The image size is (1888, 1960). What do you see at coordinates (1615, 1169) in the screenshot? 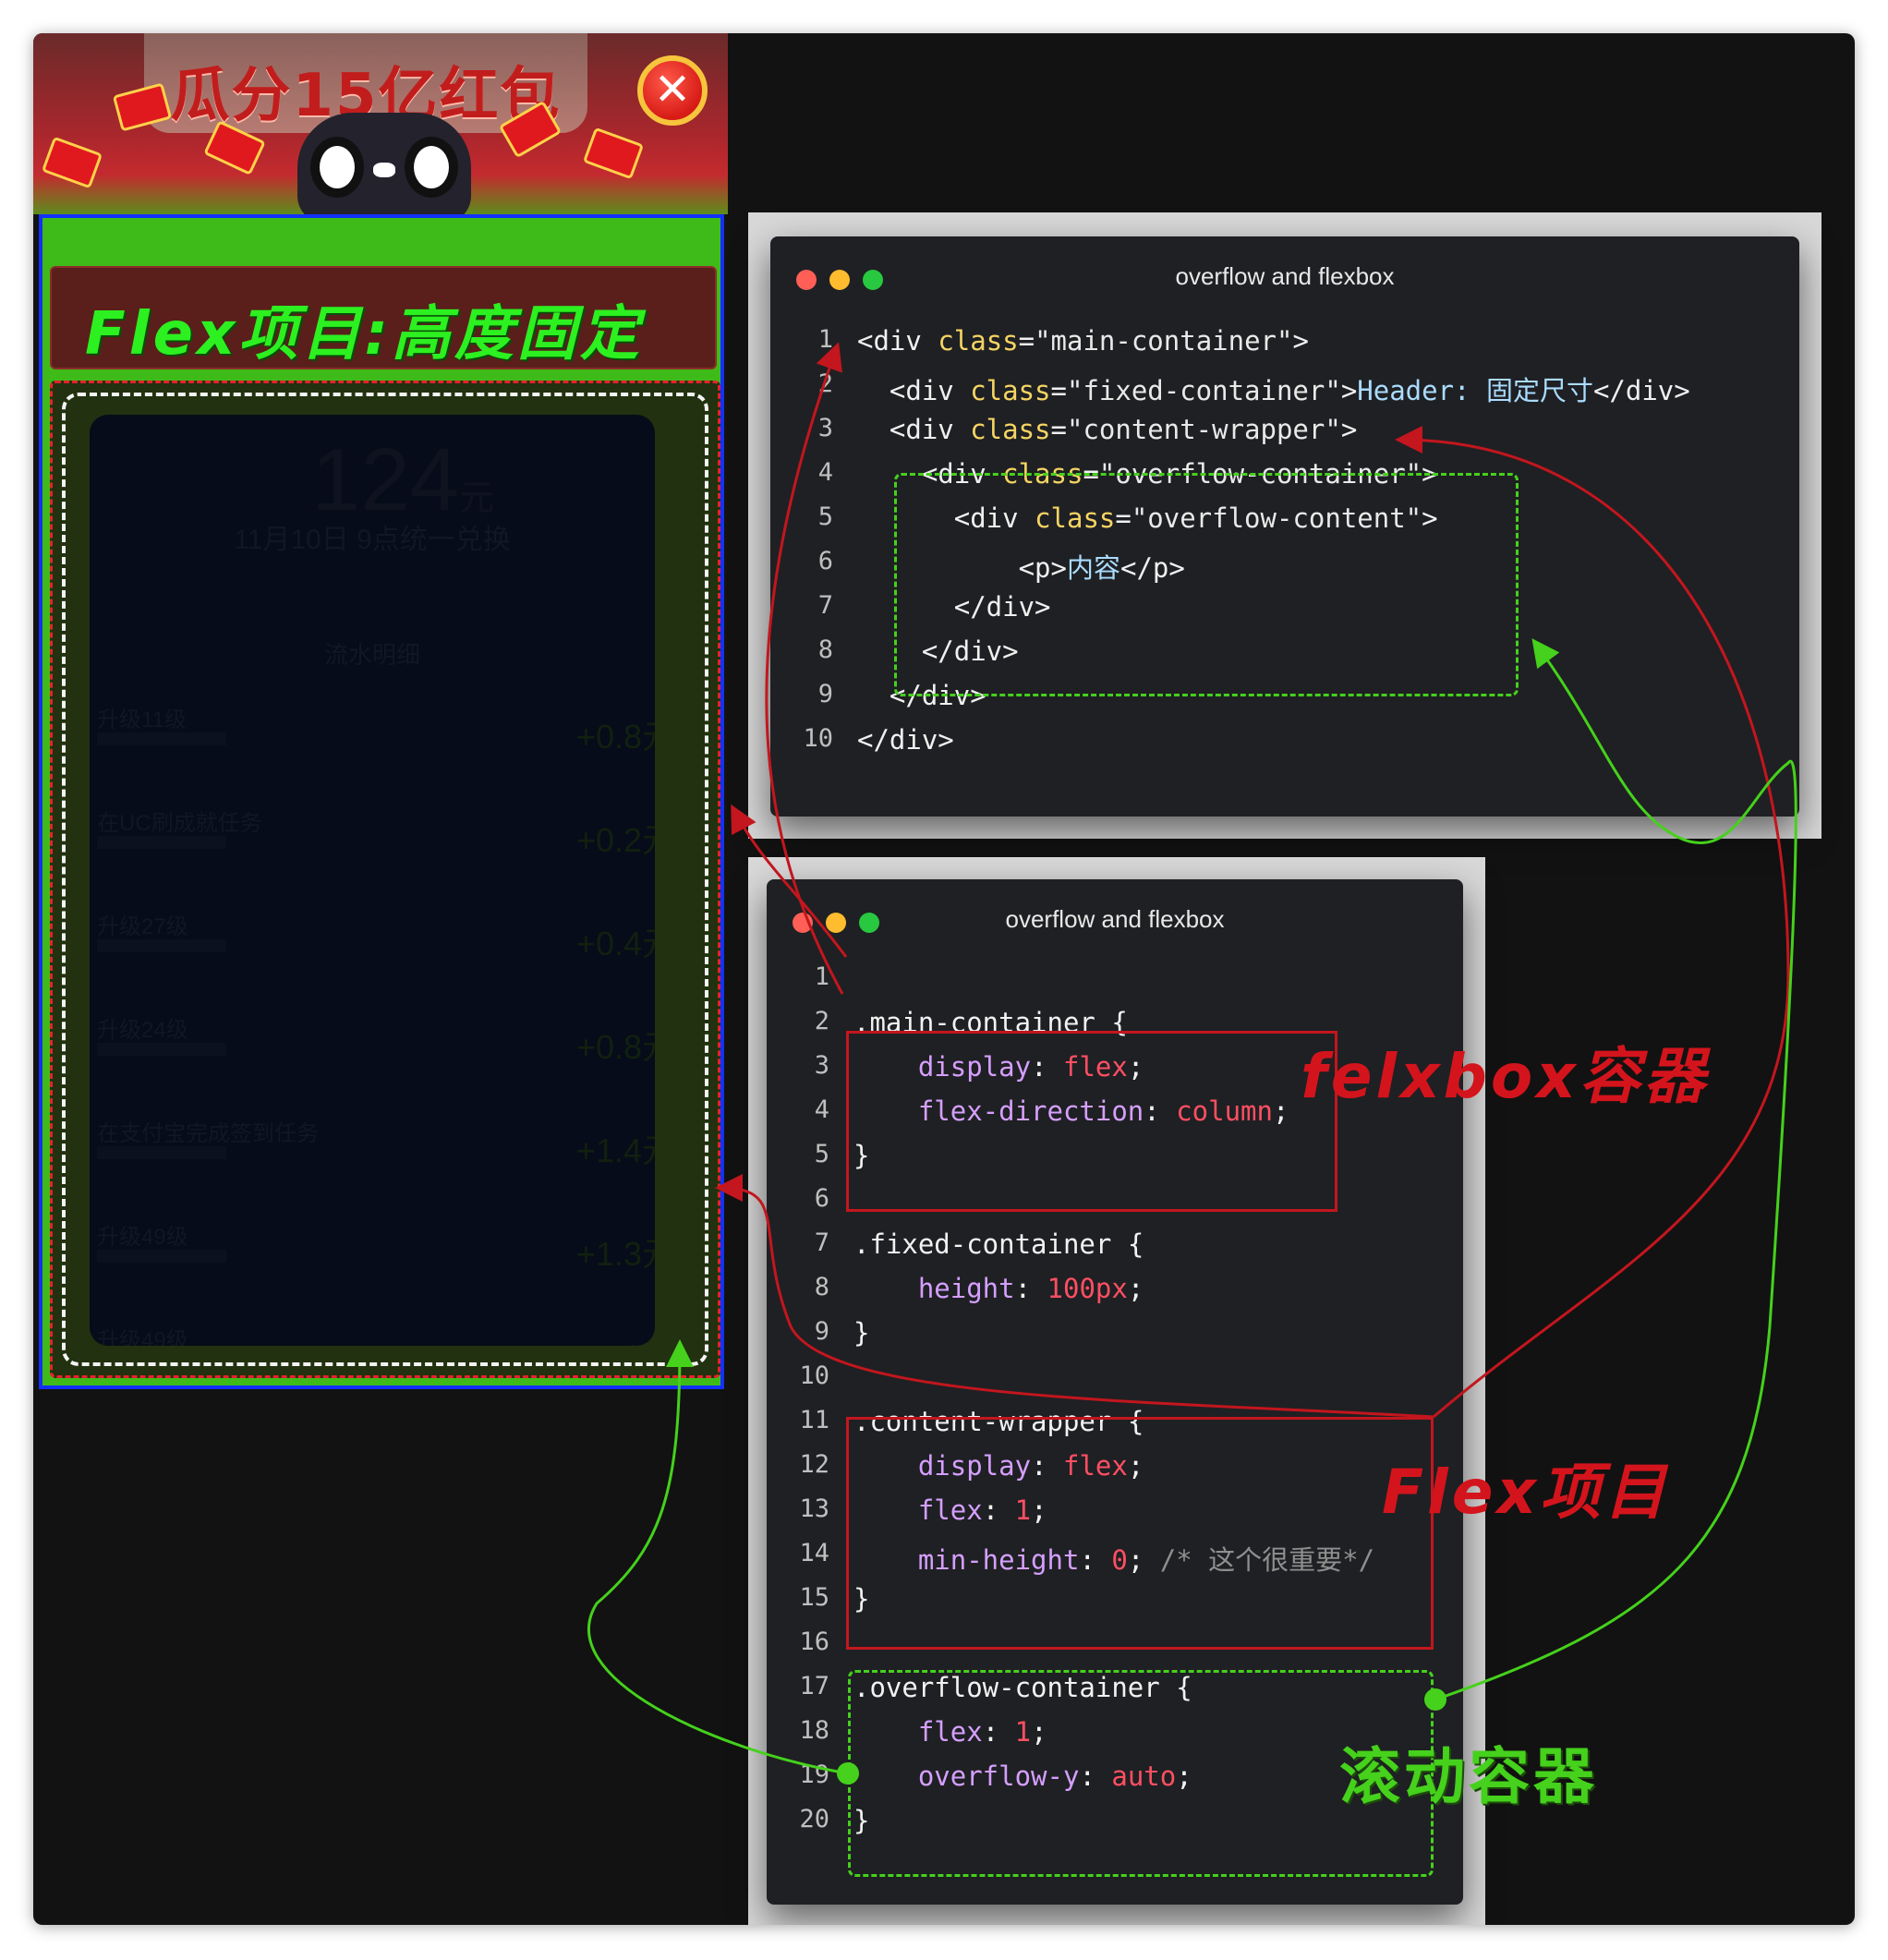
I see `arrow-overflow-markup` at bounding box center [1615, 1169].